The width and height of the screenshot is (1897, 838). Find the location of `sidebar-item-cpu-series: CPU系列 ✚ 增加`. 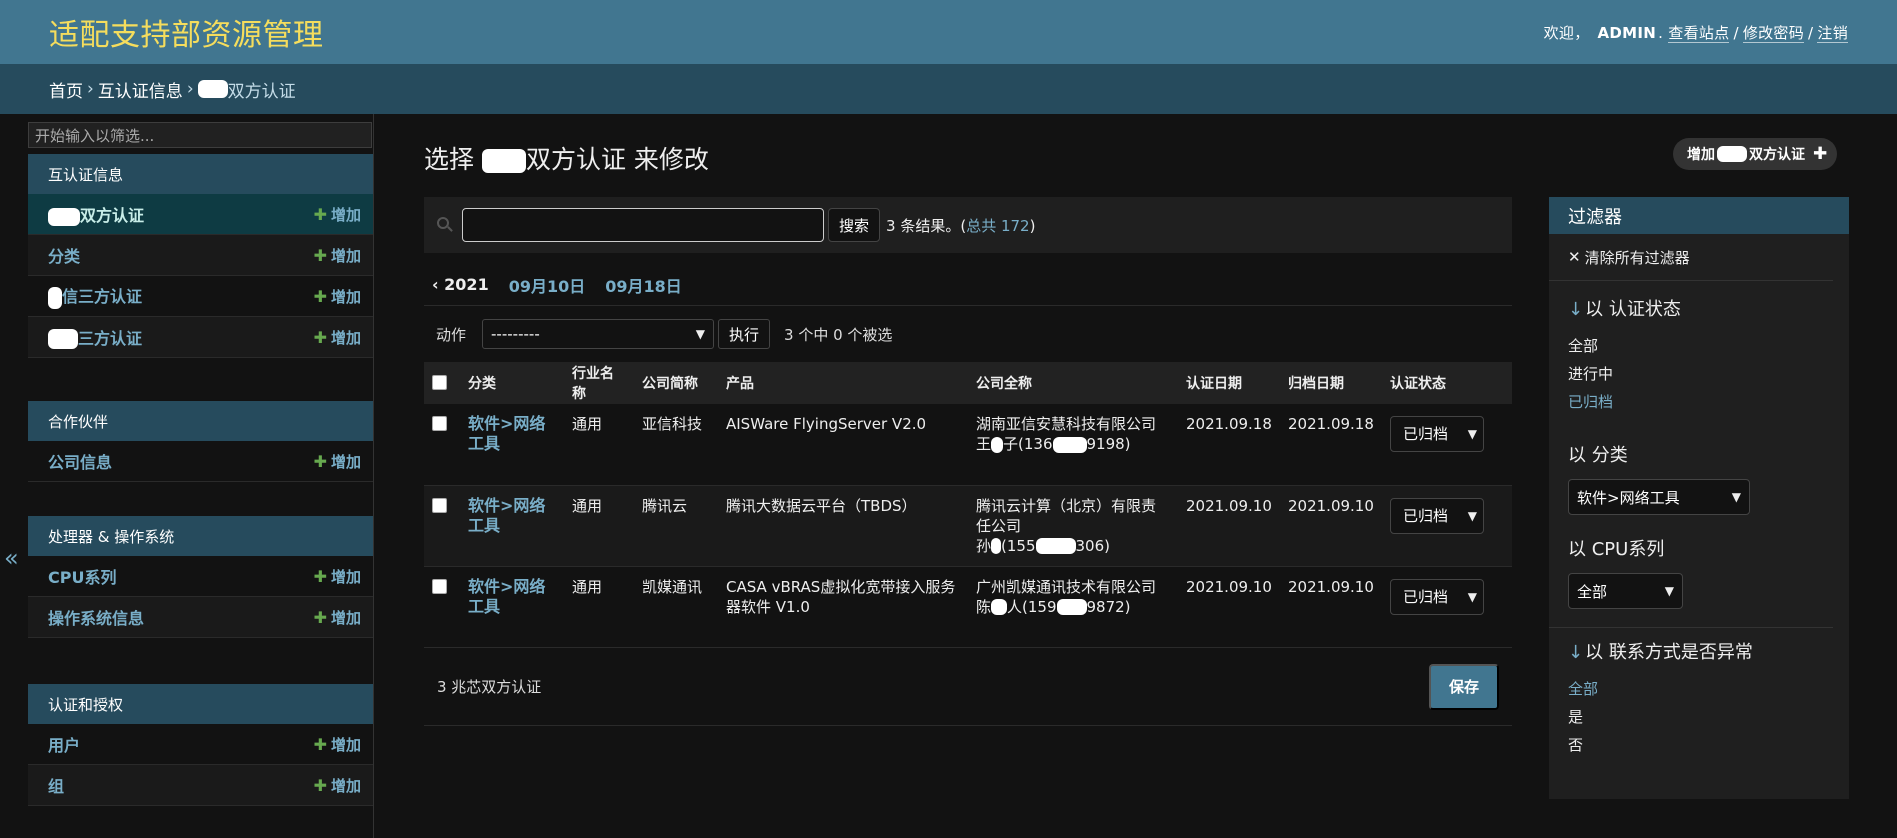

sidebar-item-cpu-series: CPU系列 ✚ 增加 is located at coordinates (200, 576).